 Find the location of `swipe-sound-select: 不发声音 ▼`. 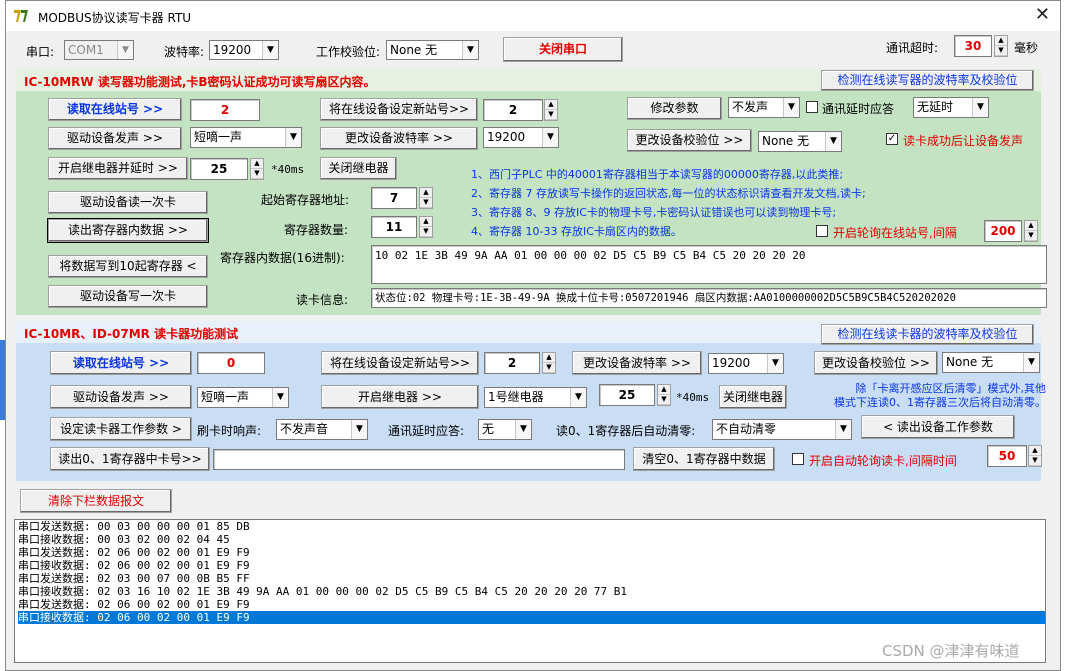

swipe-sound-select: 不发声音 ▼ is located at coordinates (322, 429).